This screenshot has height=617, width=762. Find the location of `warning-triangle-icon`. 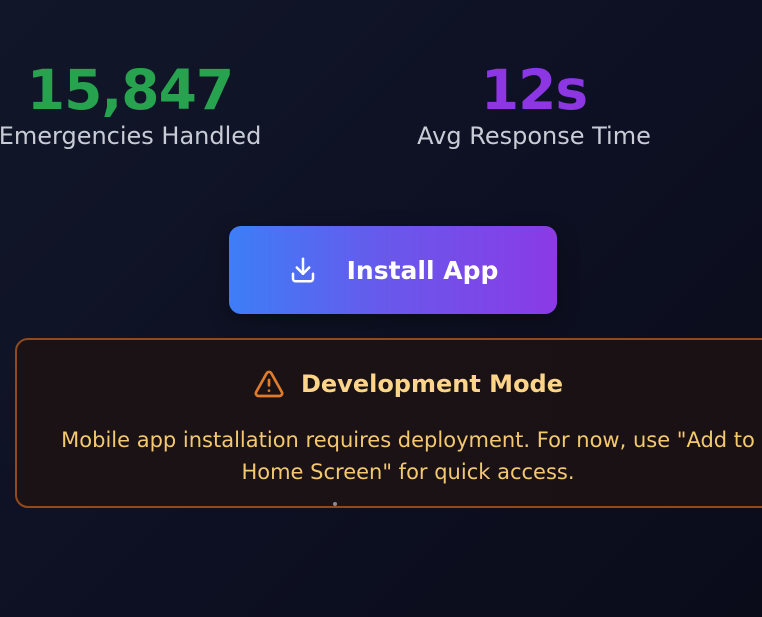

warning-triangle-icon is located at coordinates (269, 384).